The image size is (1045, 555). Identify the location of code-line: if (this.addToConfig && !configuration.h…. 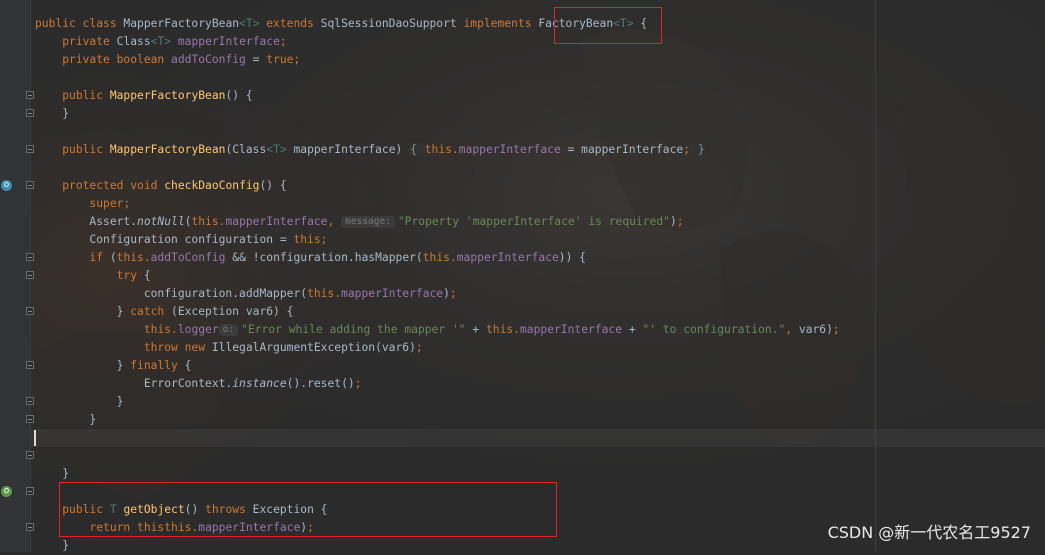
(437, 258).